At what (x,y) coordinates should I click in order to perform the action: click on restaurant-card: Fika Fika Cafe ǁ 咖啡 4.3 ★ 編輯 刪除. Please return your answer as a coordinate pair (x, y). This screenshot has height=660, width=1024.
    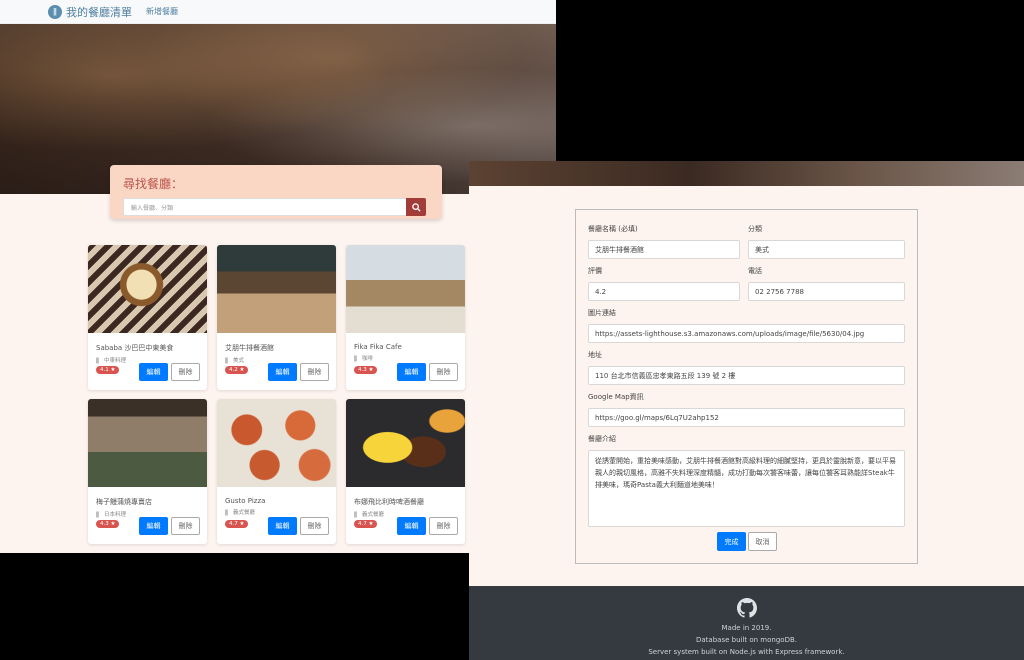
    Looking at the image, I should click on (405, 317).